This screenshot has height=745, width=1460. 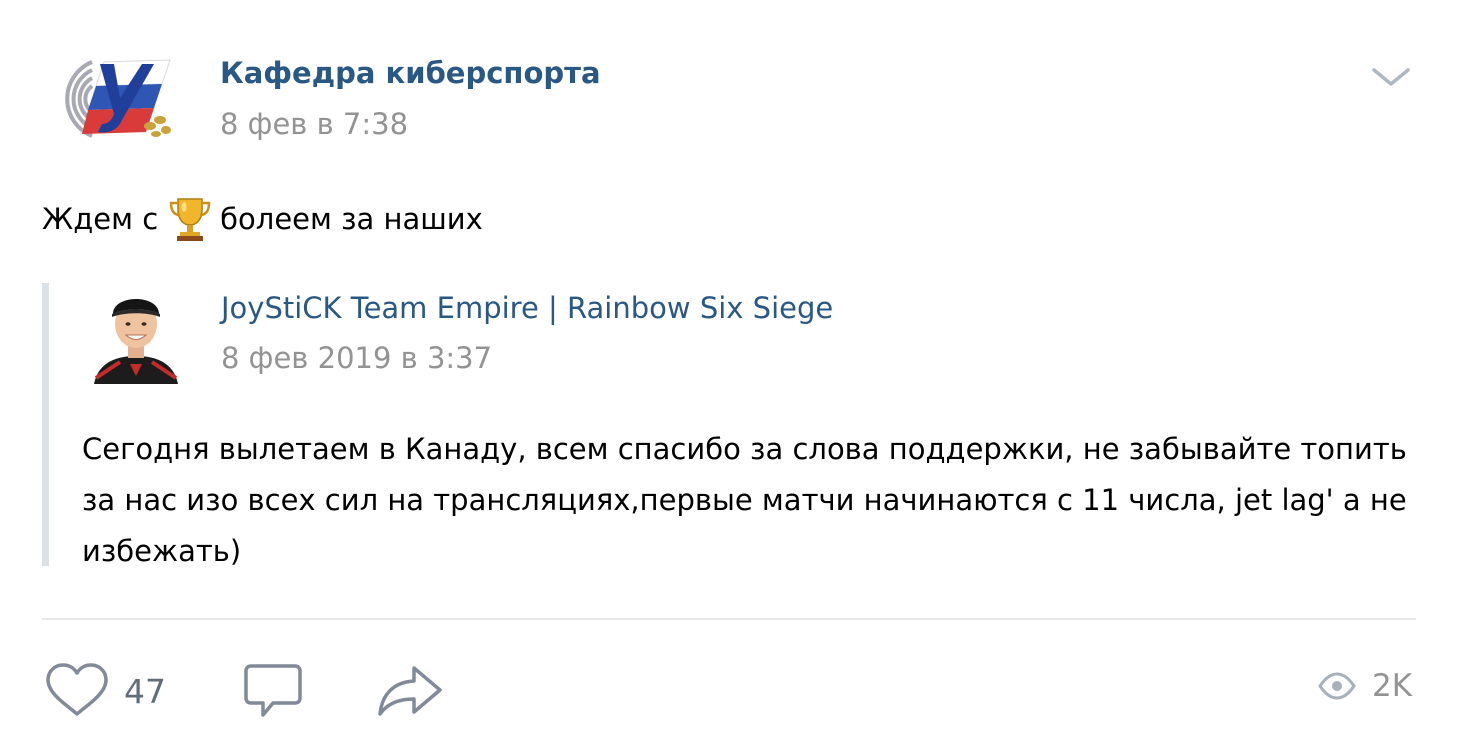 I want to click on post-text-after: болеем за наших, so click(x=351, y=219).